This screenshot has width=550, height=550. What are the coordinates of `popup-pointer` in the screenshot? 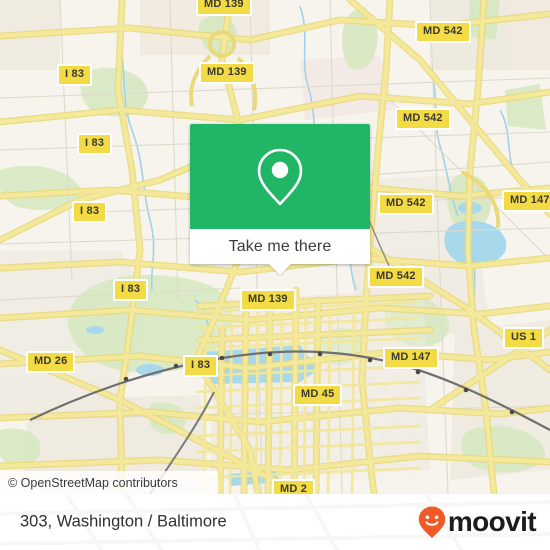 It's located at (280, 269).